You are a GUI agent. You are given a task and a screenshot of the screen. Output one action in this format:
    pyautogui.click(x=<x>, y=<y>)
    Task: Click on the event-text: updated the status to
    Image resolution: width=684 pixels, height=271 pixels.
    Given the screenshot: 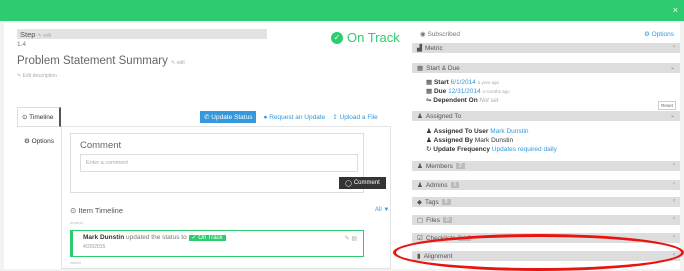 What is the action you would take?
    pyautogui.click(x=156, y=237)
    